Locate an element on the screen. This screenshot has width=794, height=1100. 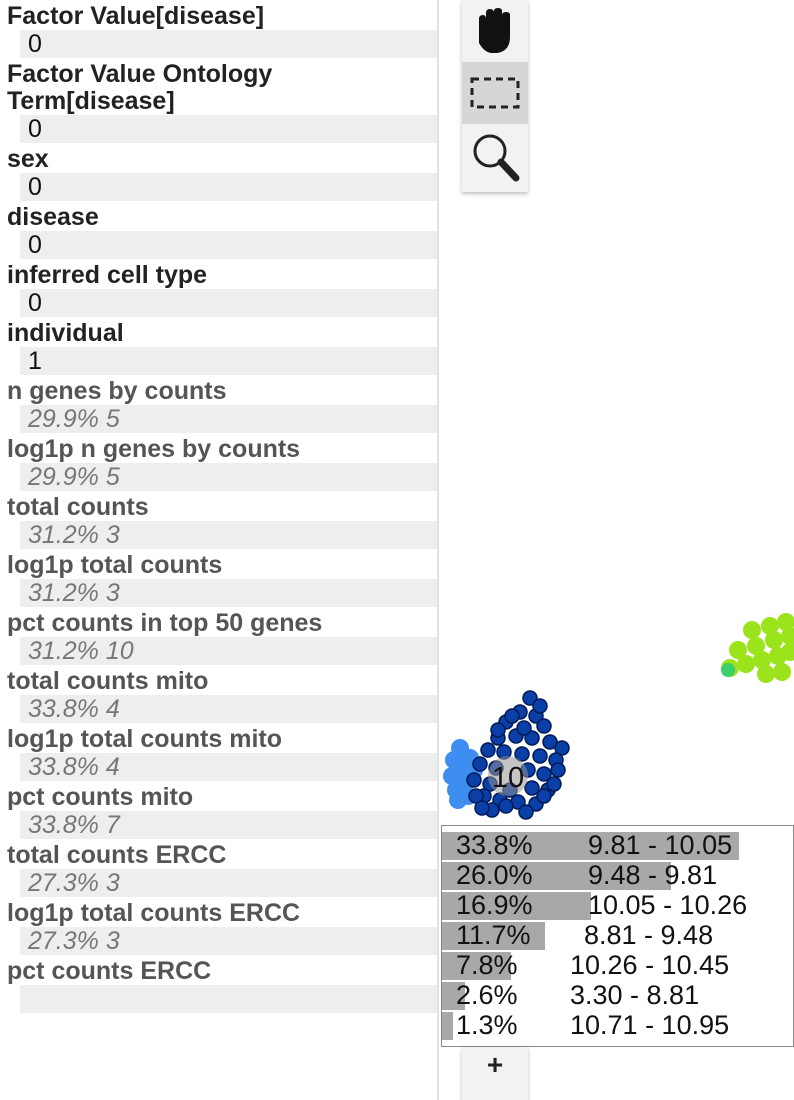
legend-percent: 16.9% is located at coordinates (494, 905).